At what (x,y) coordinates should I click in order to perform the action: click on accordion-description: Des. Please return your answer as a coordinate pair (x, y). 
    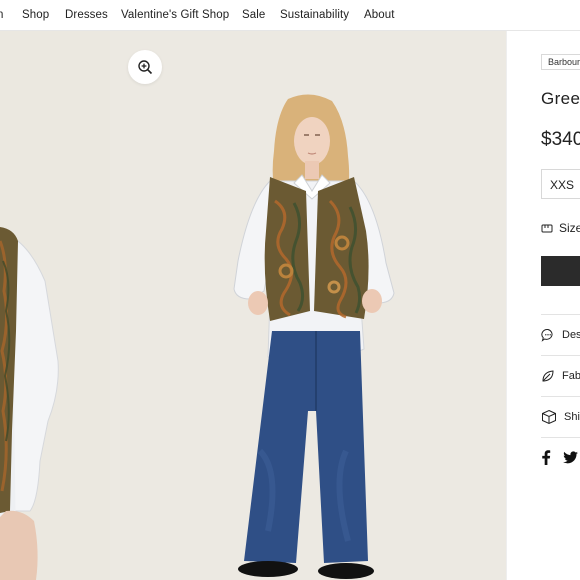
    Looking at the image, I should click on (560, 334).